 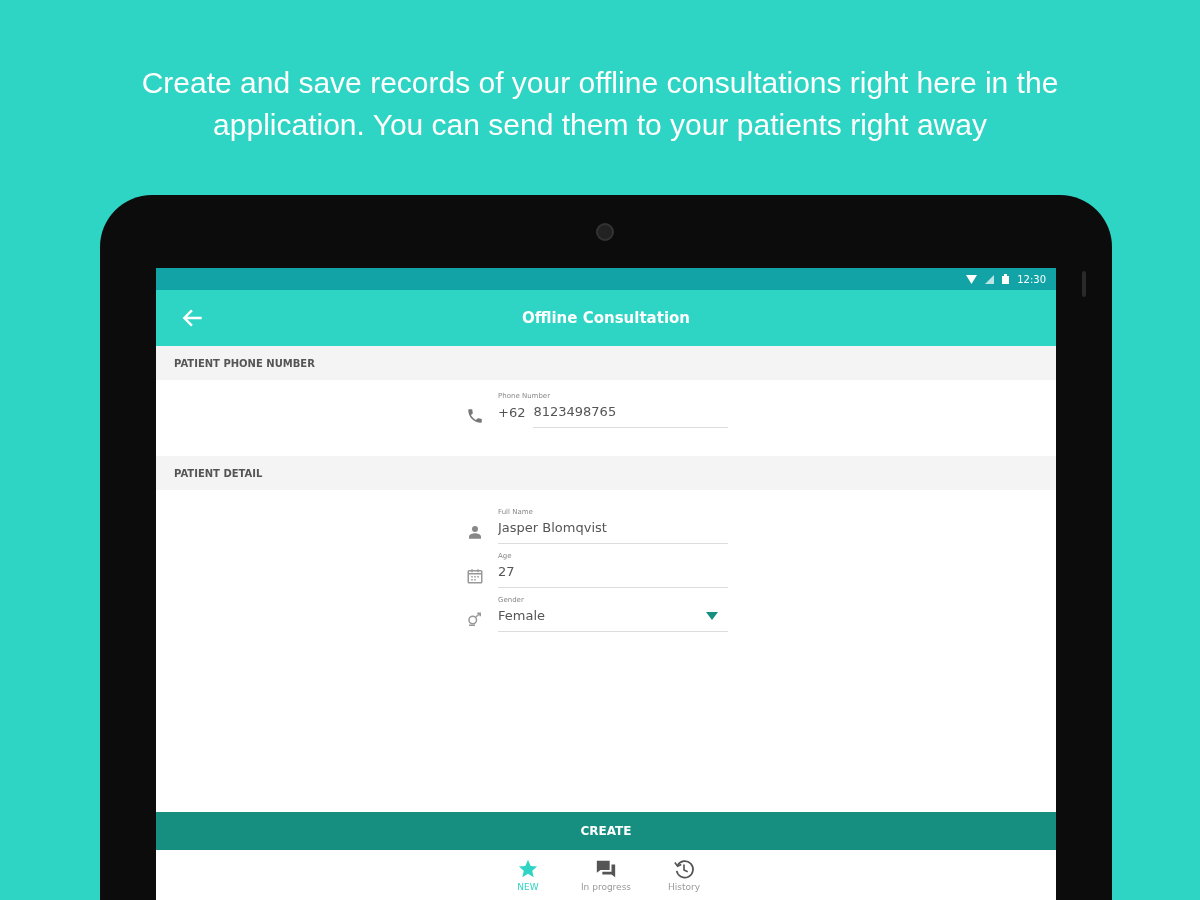 What do you see at coordinates (630, 415) in the screenshot?
I see `input-field: 8123498765` at bounding box center [630, 415].